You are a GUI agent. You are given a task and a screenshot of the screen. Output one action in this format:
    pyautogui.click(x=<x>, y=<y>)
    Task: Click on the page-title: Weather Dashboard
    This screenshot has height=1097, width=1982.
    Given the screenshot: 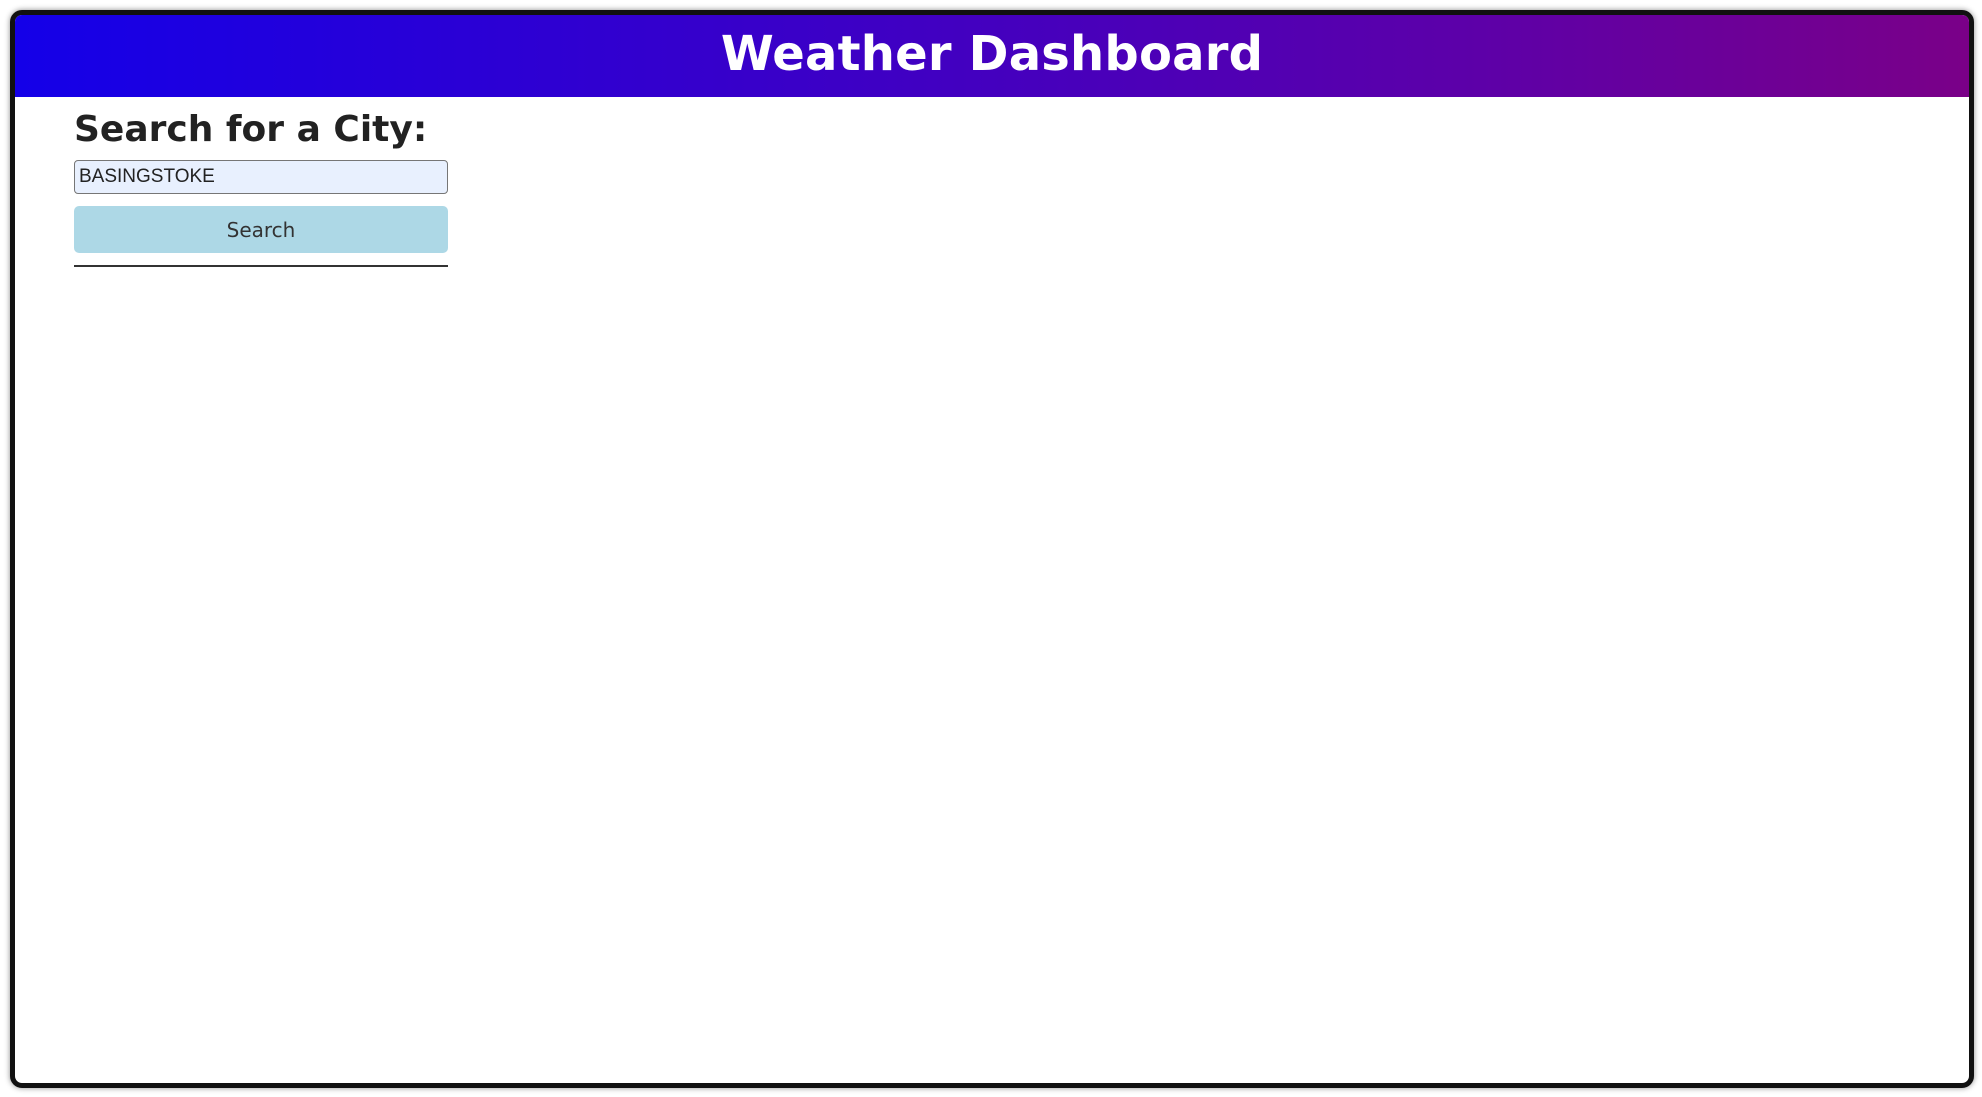 What is the action you would take?
    pyautogui.click(x=992, y=54)
    